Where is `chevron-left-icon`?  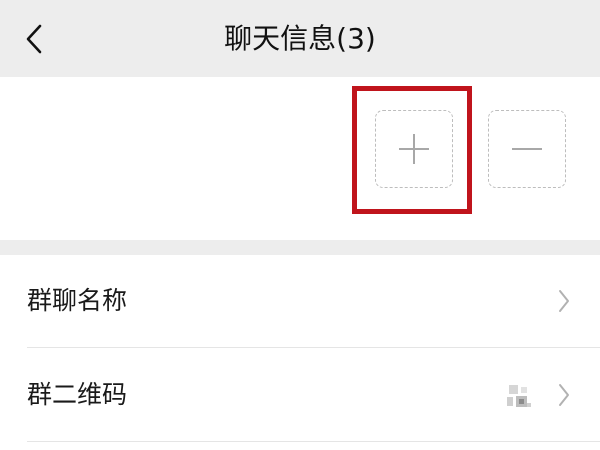
chevron-left-icon is located at coordinates (34, 39).